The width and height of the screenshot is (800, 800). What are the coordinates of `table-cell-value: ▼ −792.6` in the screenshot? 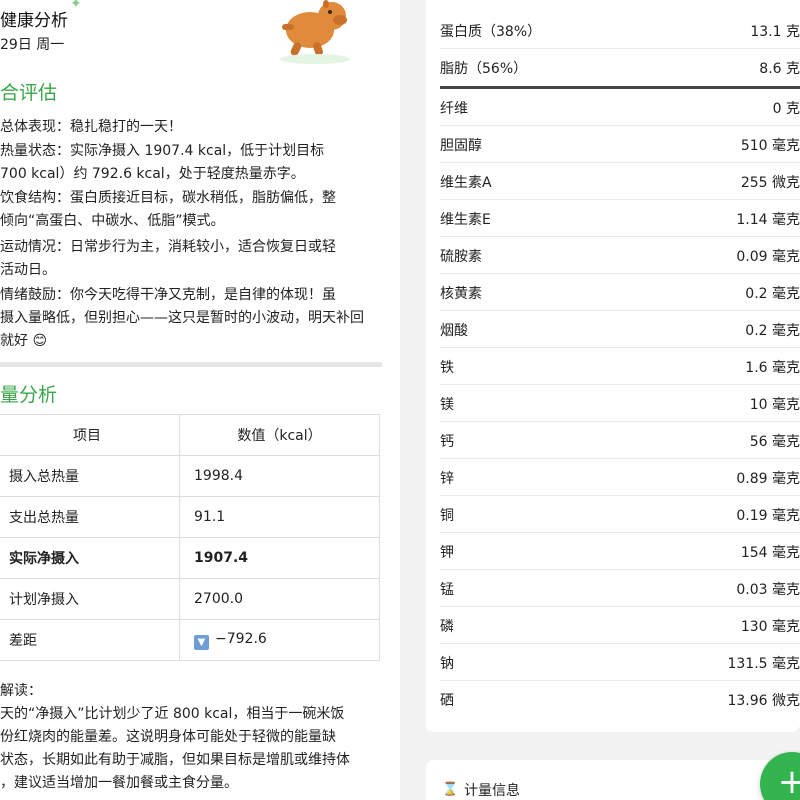 It's located at (279, 640).